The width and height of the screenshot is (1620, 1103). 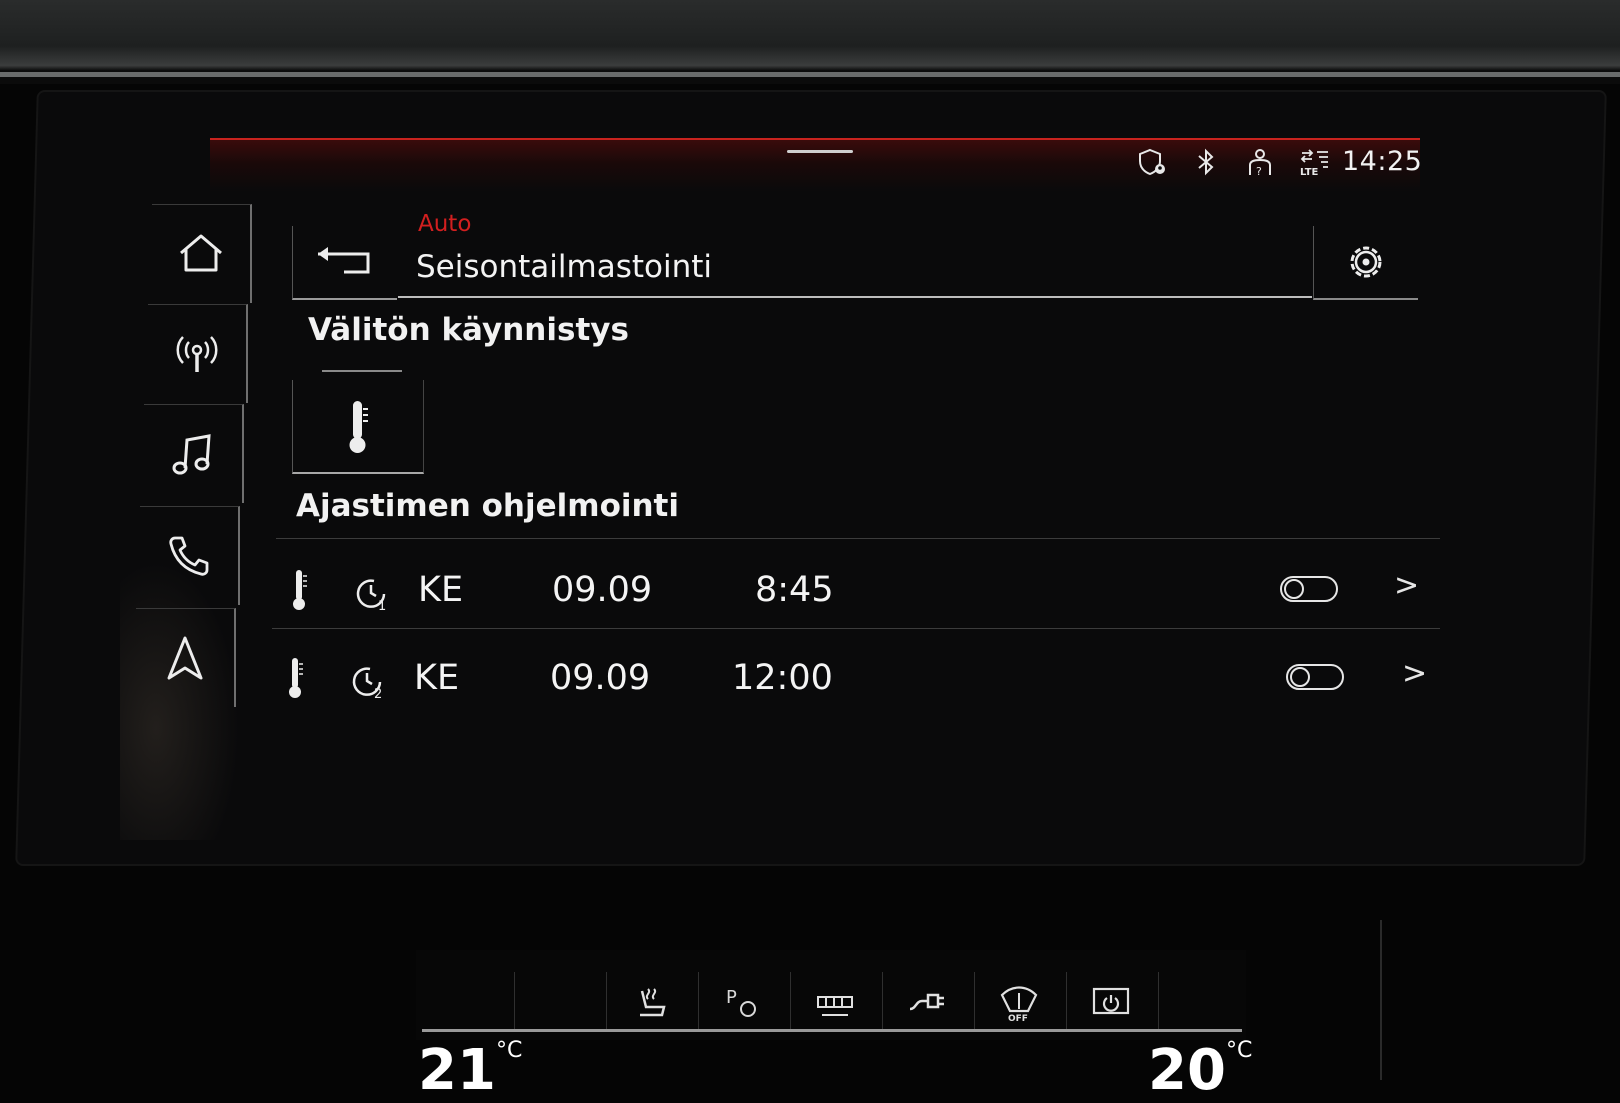 I want to click on svg-text: 2, so click(x=378, y=693).